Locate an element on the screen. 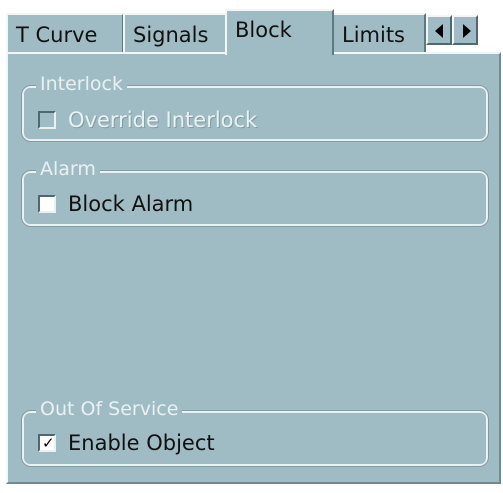 This screenshot has width=503, height=493. tab-block: Block is located at coordinates (279, 32).